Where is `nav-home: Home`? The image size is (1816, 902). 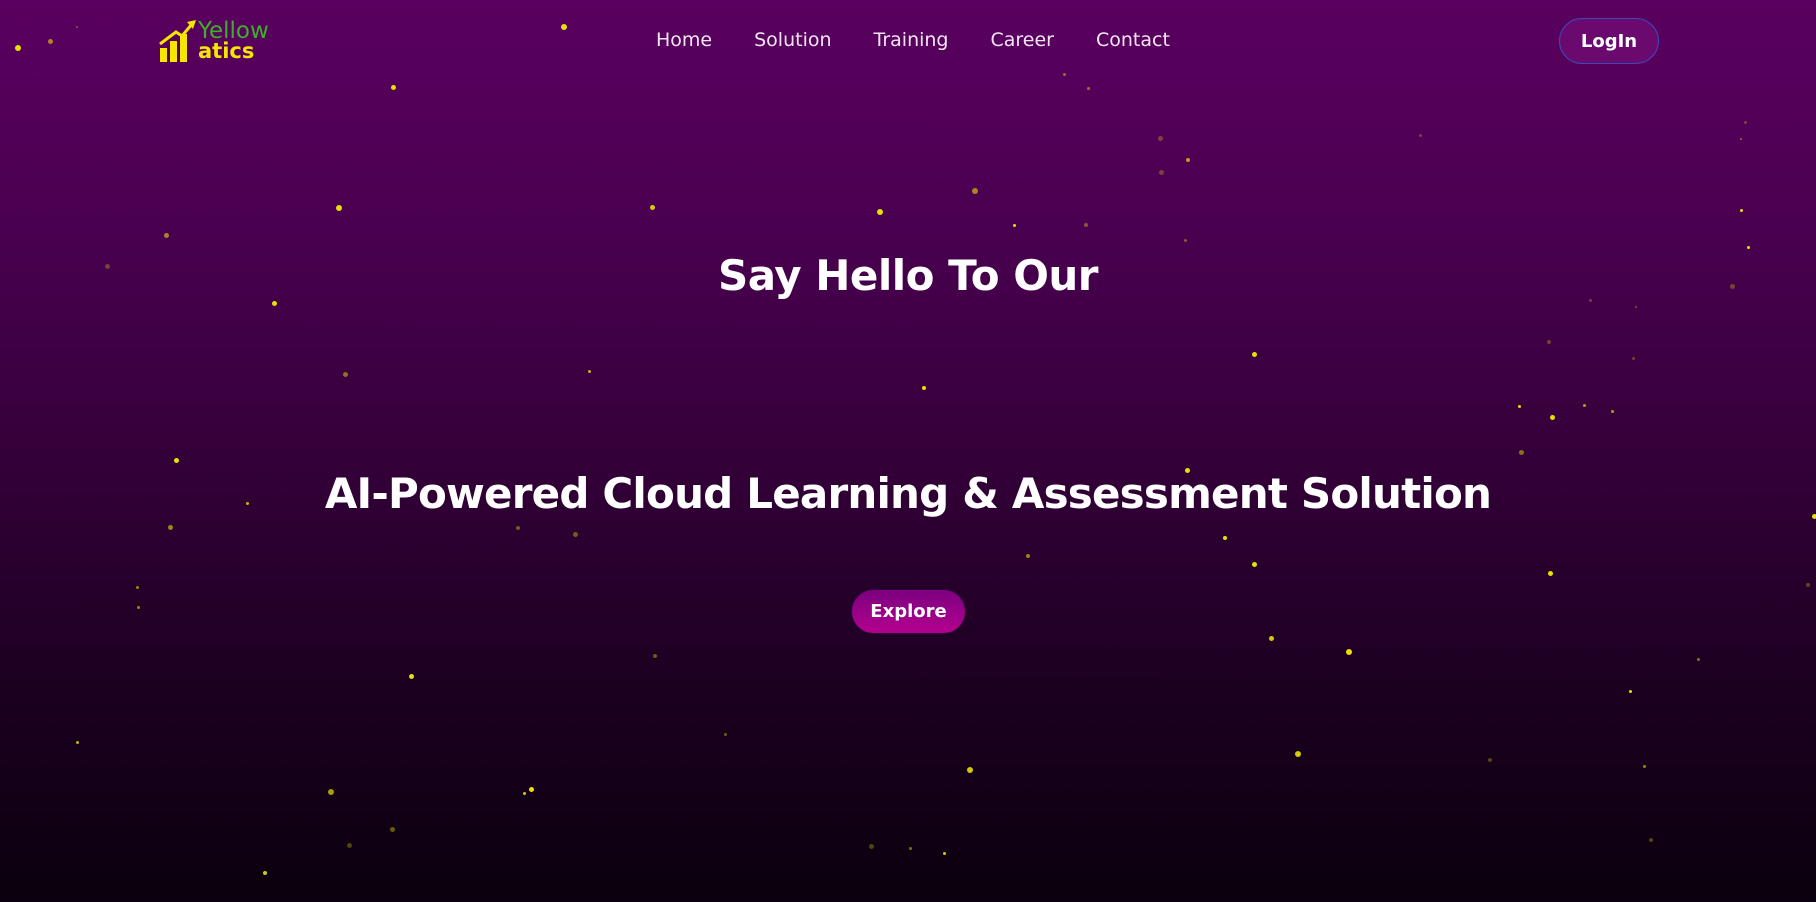 nav-home: Home is located at coordinates (684, 40).